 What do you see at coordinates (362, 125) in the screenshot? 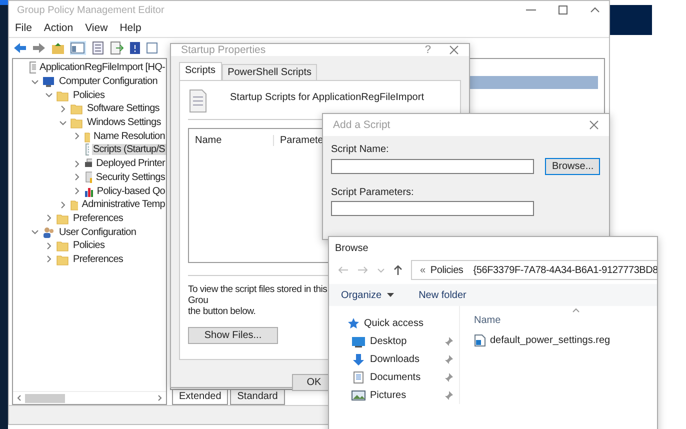
I see `dialog-title: Add a Script` at bounding box center [362, 125].